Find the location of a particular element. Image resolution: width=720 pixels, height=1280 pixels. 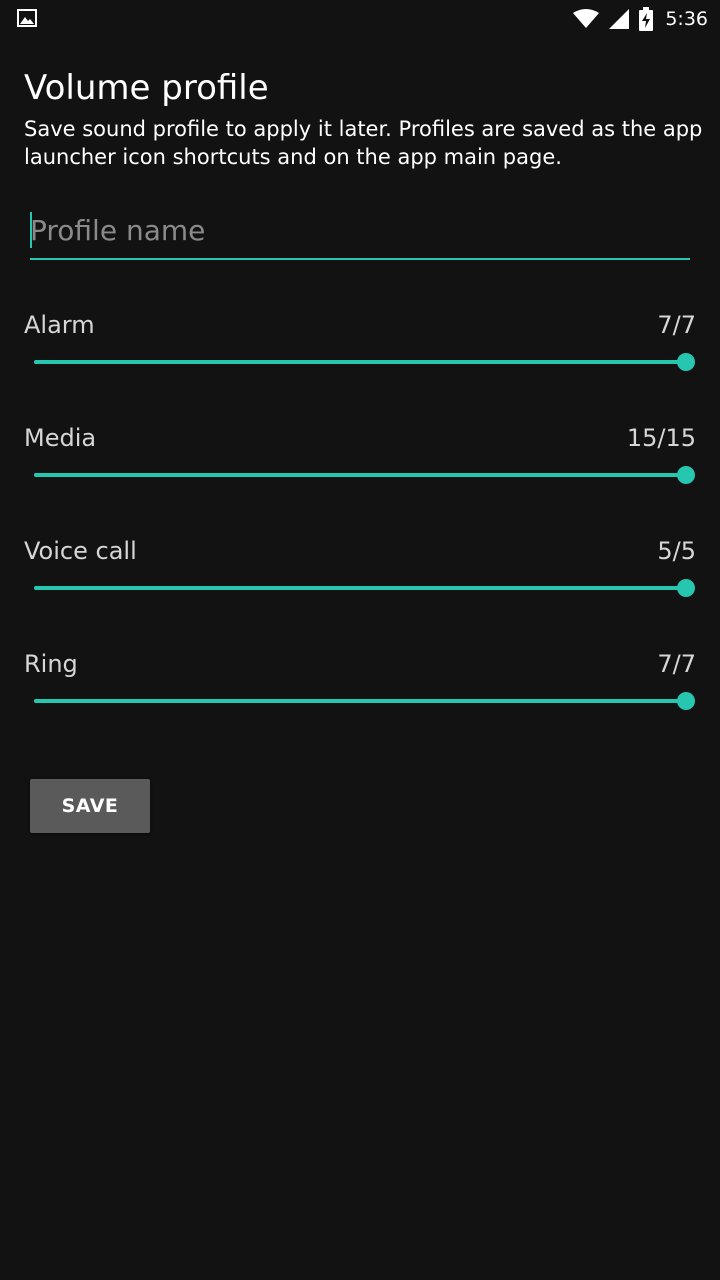

volume-label: Ring is located at coordinates (51, 664).